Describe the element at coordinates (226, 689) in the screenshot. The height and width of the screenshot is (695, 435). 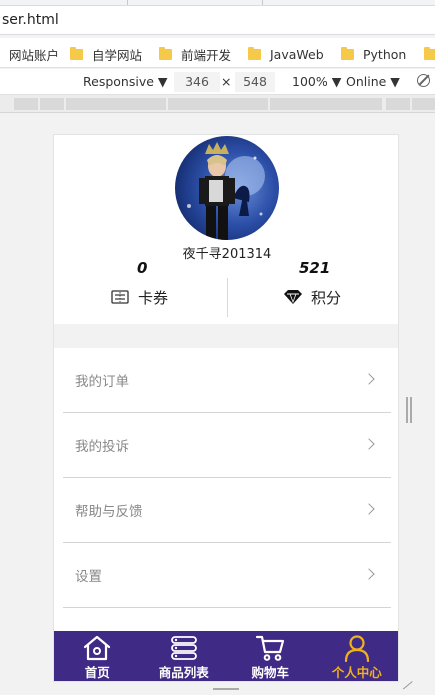
I see `bottom-resize-handle` at that location.